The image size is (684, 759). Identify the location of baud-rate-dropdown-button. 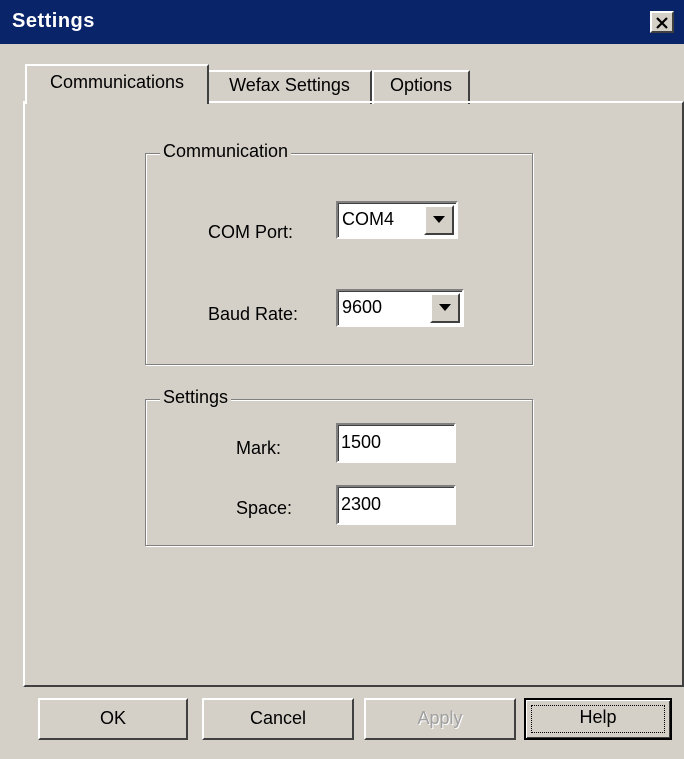
(445, 308).